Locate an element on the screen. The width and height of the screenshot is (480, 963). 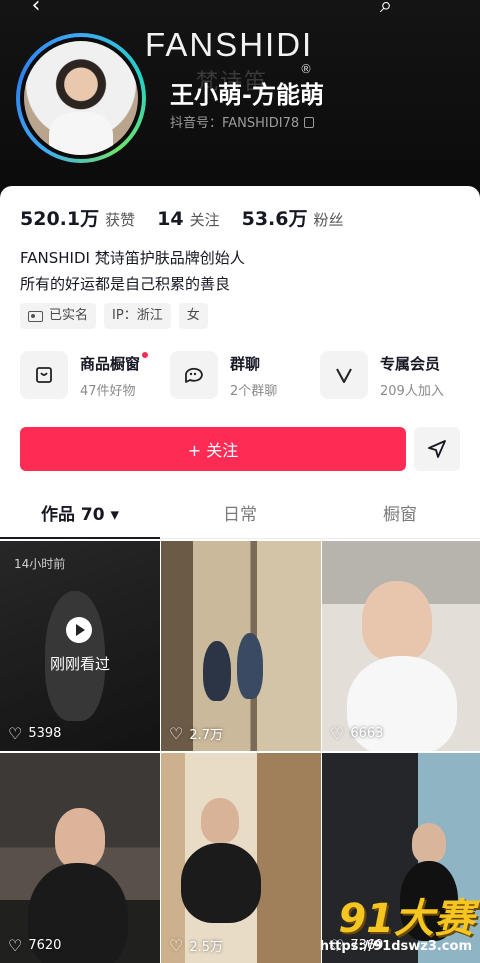
douyin-id-text: 抖音号：FANSHIDI78 is located at coordinates (235, 123).